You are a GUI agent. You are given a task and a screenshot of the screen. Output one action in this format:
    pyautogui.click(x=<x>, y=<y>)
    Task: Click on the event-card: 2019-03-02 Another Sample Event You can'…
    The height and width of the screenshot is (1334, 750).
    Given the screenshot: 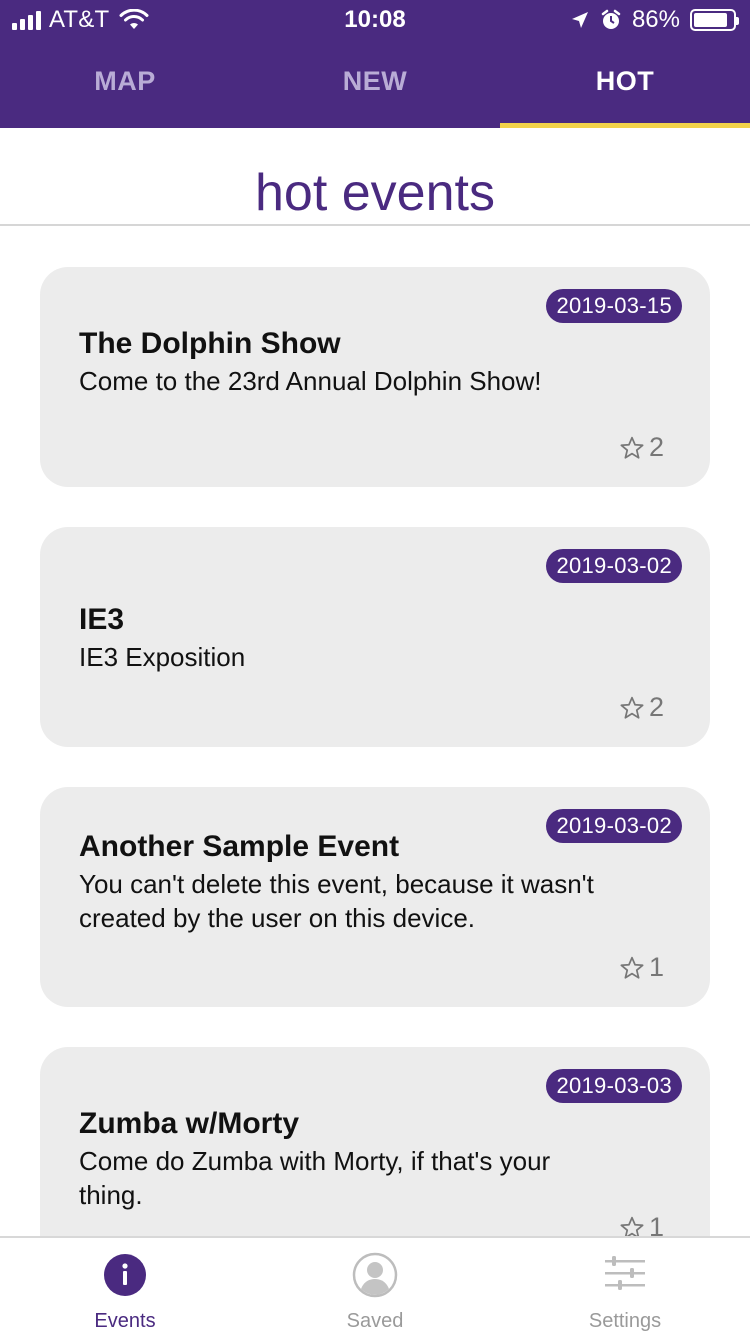 What is the action you would take?
    pyautogui.click(x=375, y=897)
    